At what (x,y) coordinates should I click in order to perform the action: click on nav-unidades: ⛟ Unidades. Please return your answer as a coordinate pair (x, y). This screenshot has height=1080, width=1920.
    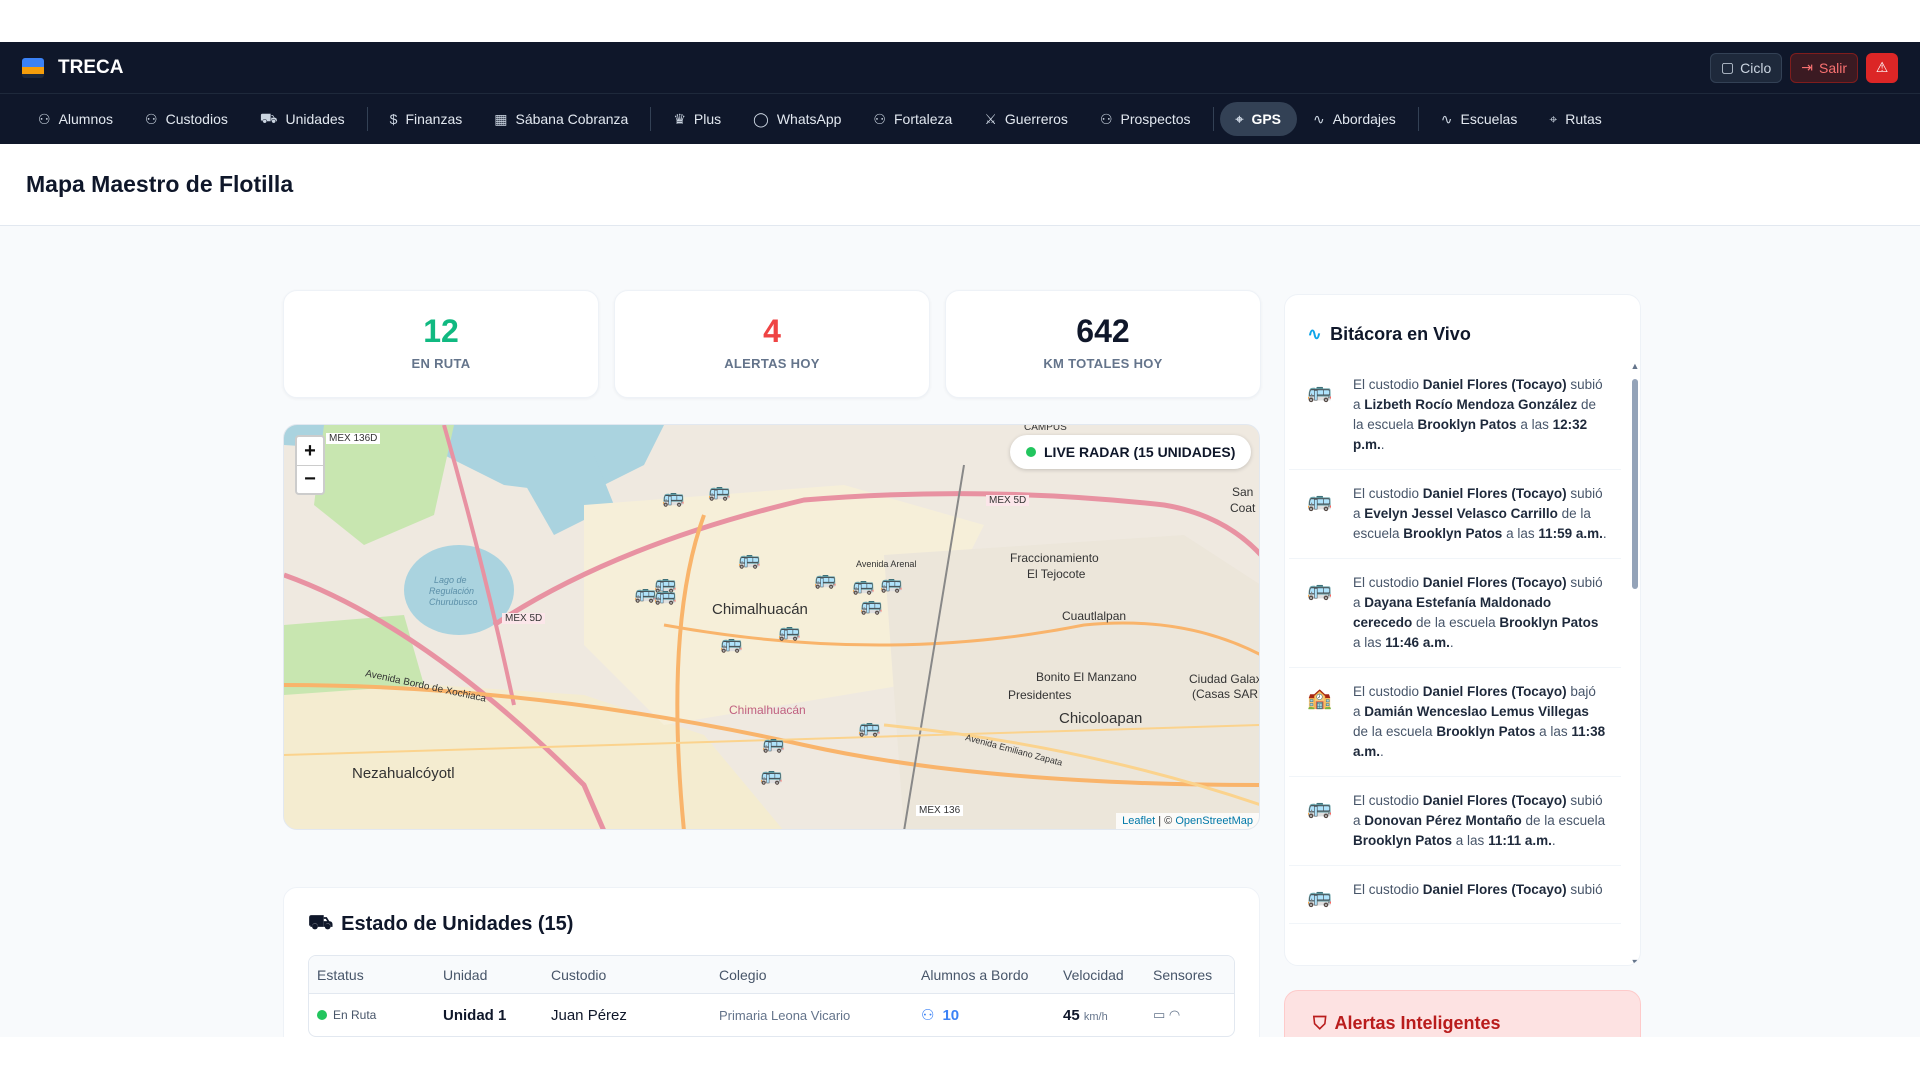
    Looking at the image, I should click on (302, 119).